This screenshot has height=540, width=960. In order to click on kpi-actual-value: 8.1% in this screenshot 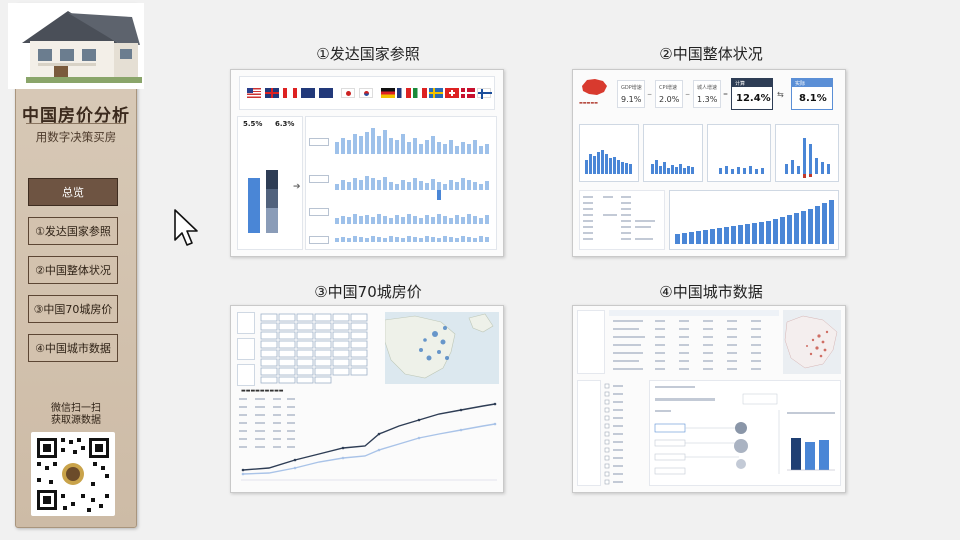, I will do `click(813, 98)`.